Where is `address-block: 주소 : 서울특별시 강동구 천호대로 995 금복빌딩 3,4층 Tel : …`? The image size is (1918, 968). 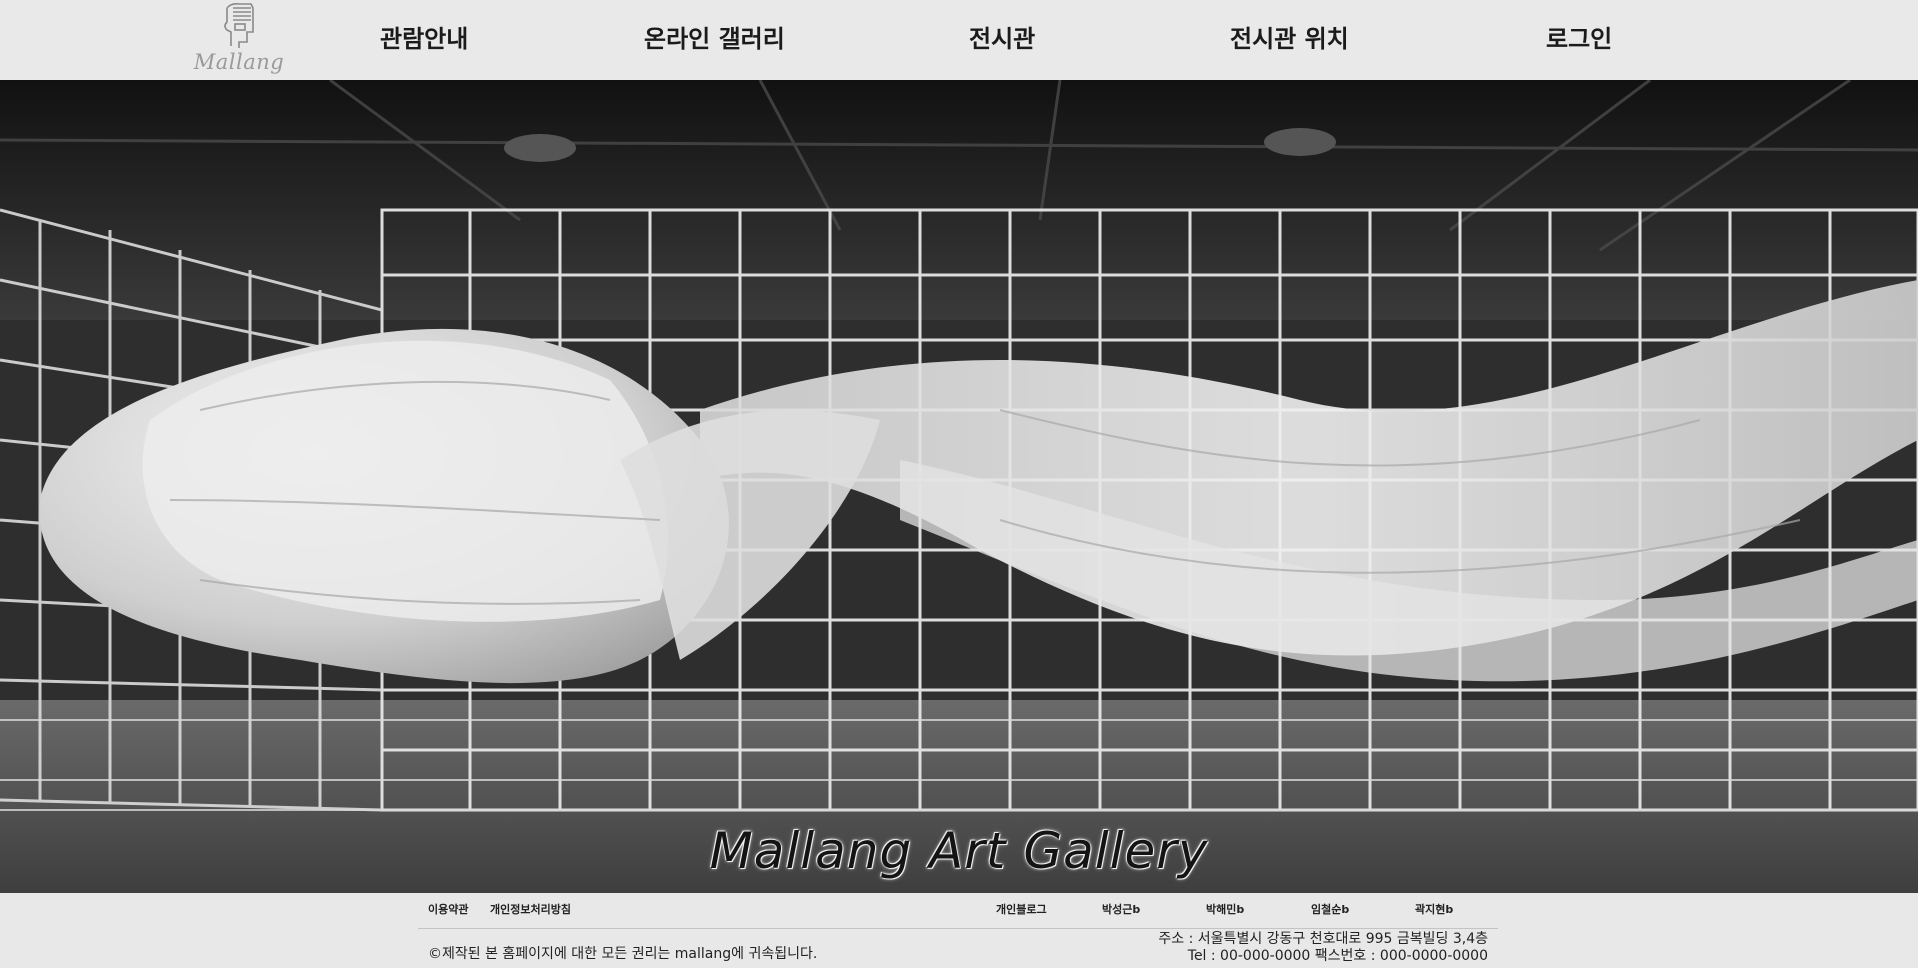 address-block: 주소 : 서울특별시 강동구 천호대로 995 금복빌딩 3,4층 Tel : … is located at coordinates (1323, 948).